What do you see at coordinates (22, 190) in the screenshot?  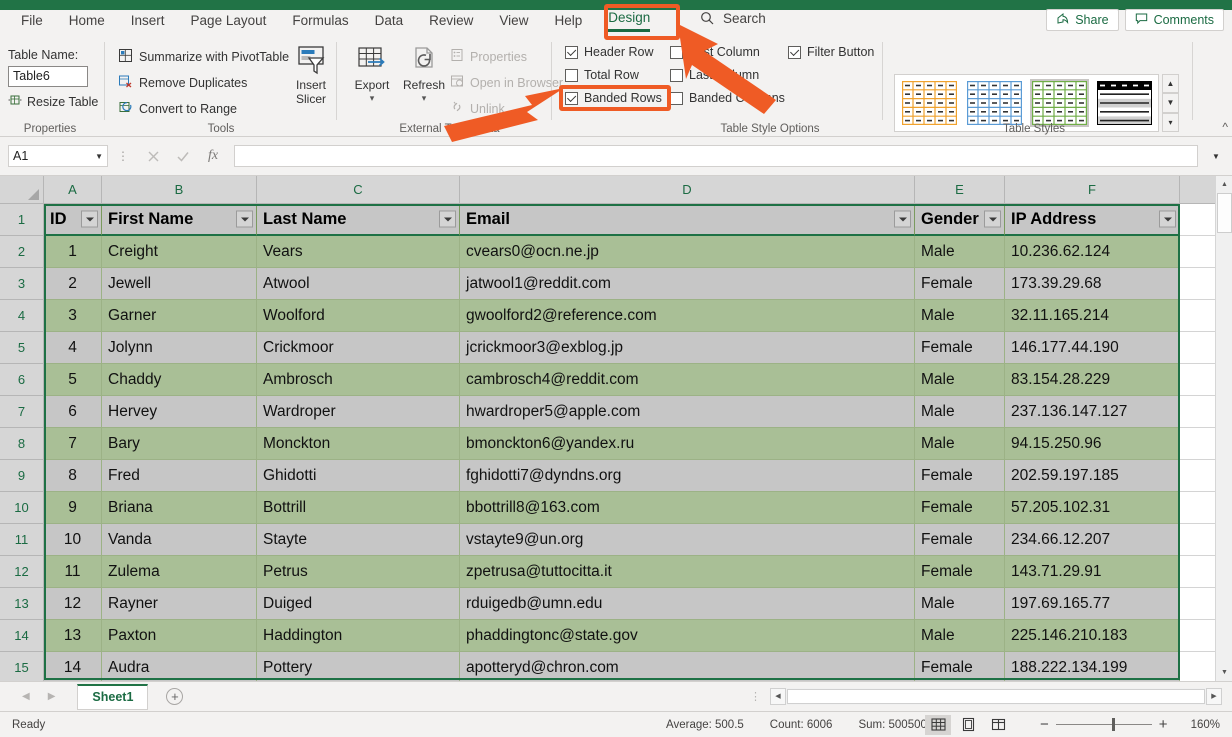 I see `select-all-corner` at bounding box center [22, 190].